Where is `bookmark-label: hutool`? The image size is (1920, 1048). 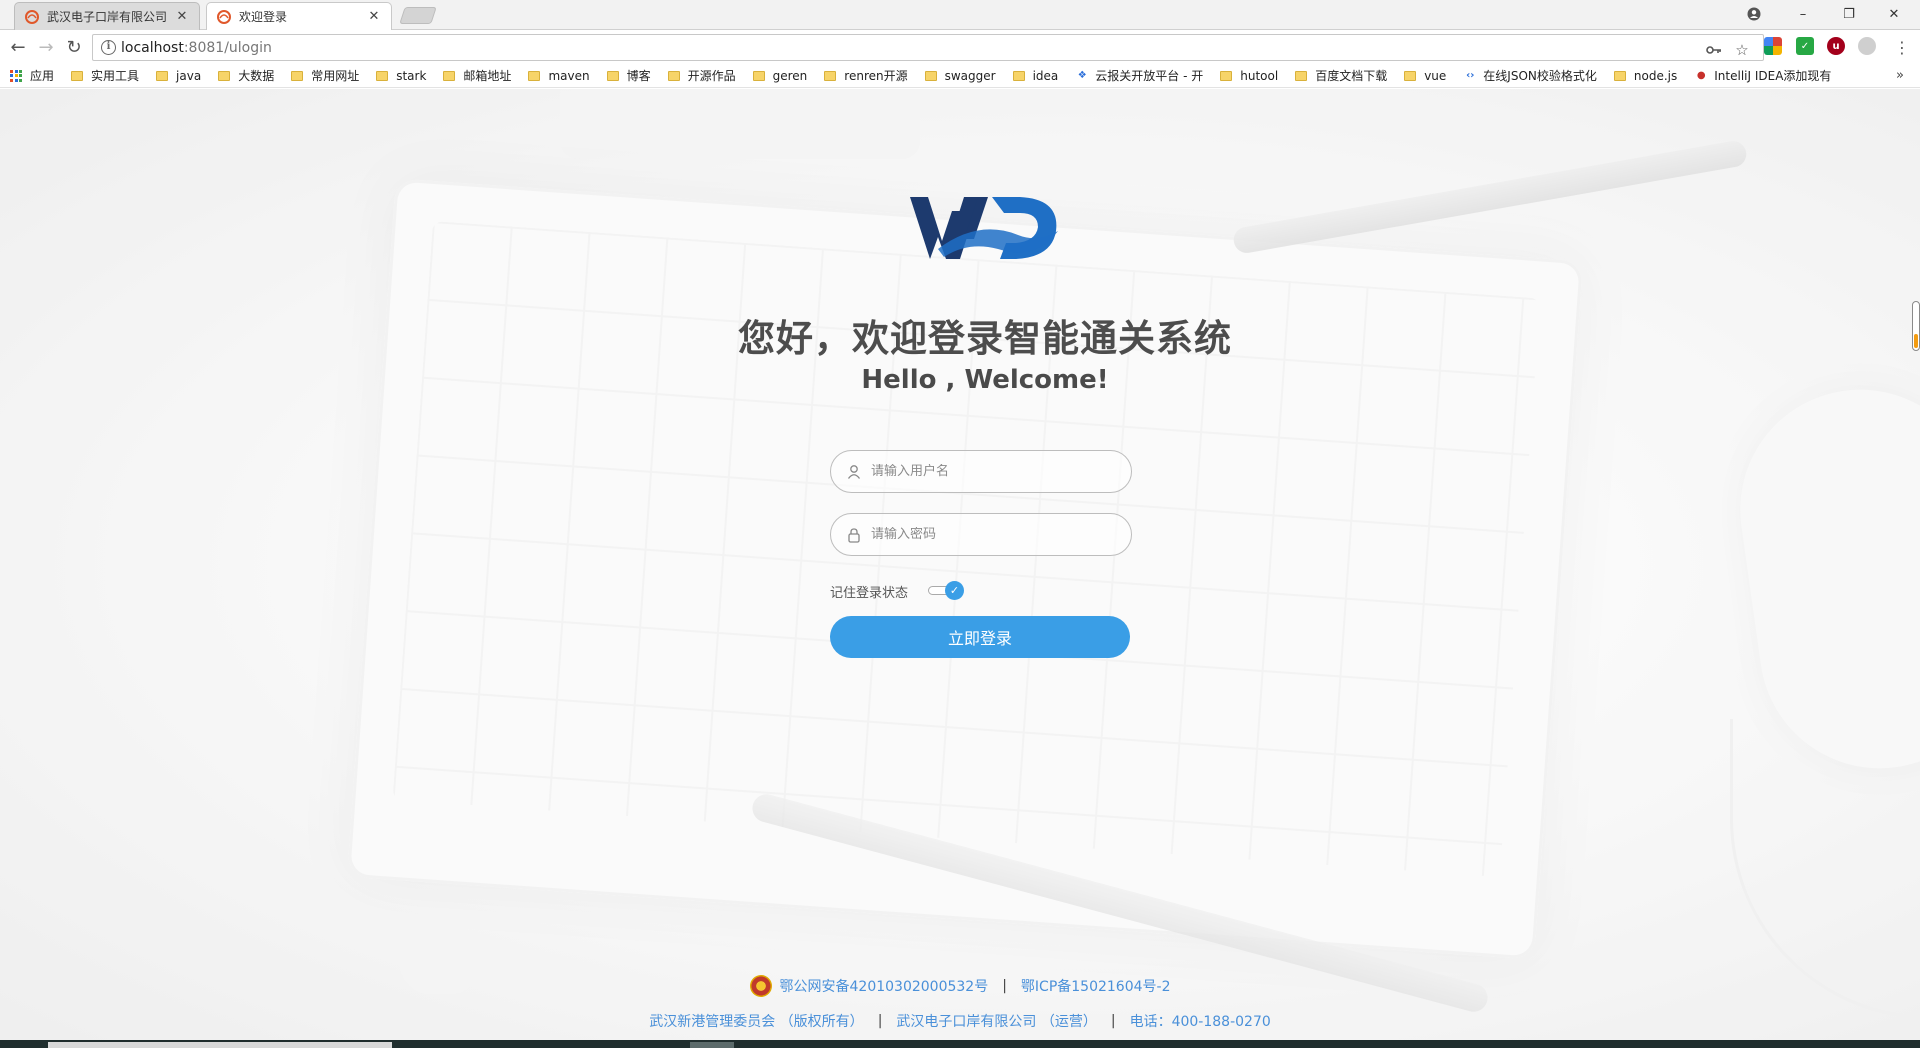
bookmark-label: hutool is located at coordinates (1259, 75).